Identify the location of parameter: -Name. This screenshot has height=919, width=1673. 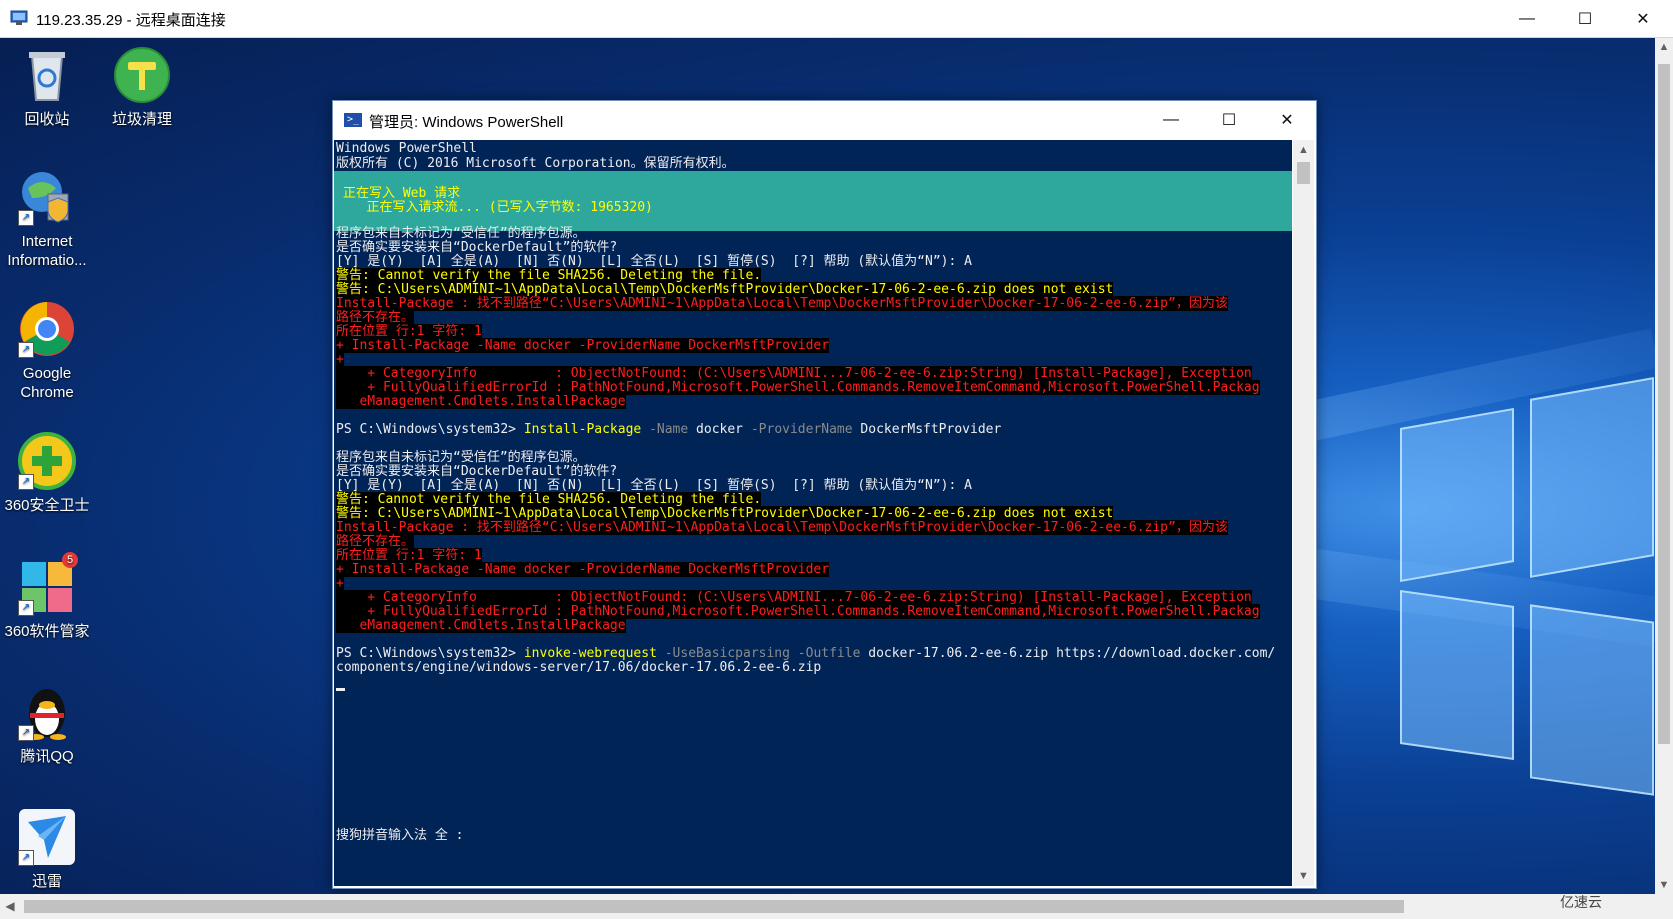
(665, 429).